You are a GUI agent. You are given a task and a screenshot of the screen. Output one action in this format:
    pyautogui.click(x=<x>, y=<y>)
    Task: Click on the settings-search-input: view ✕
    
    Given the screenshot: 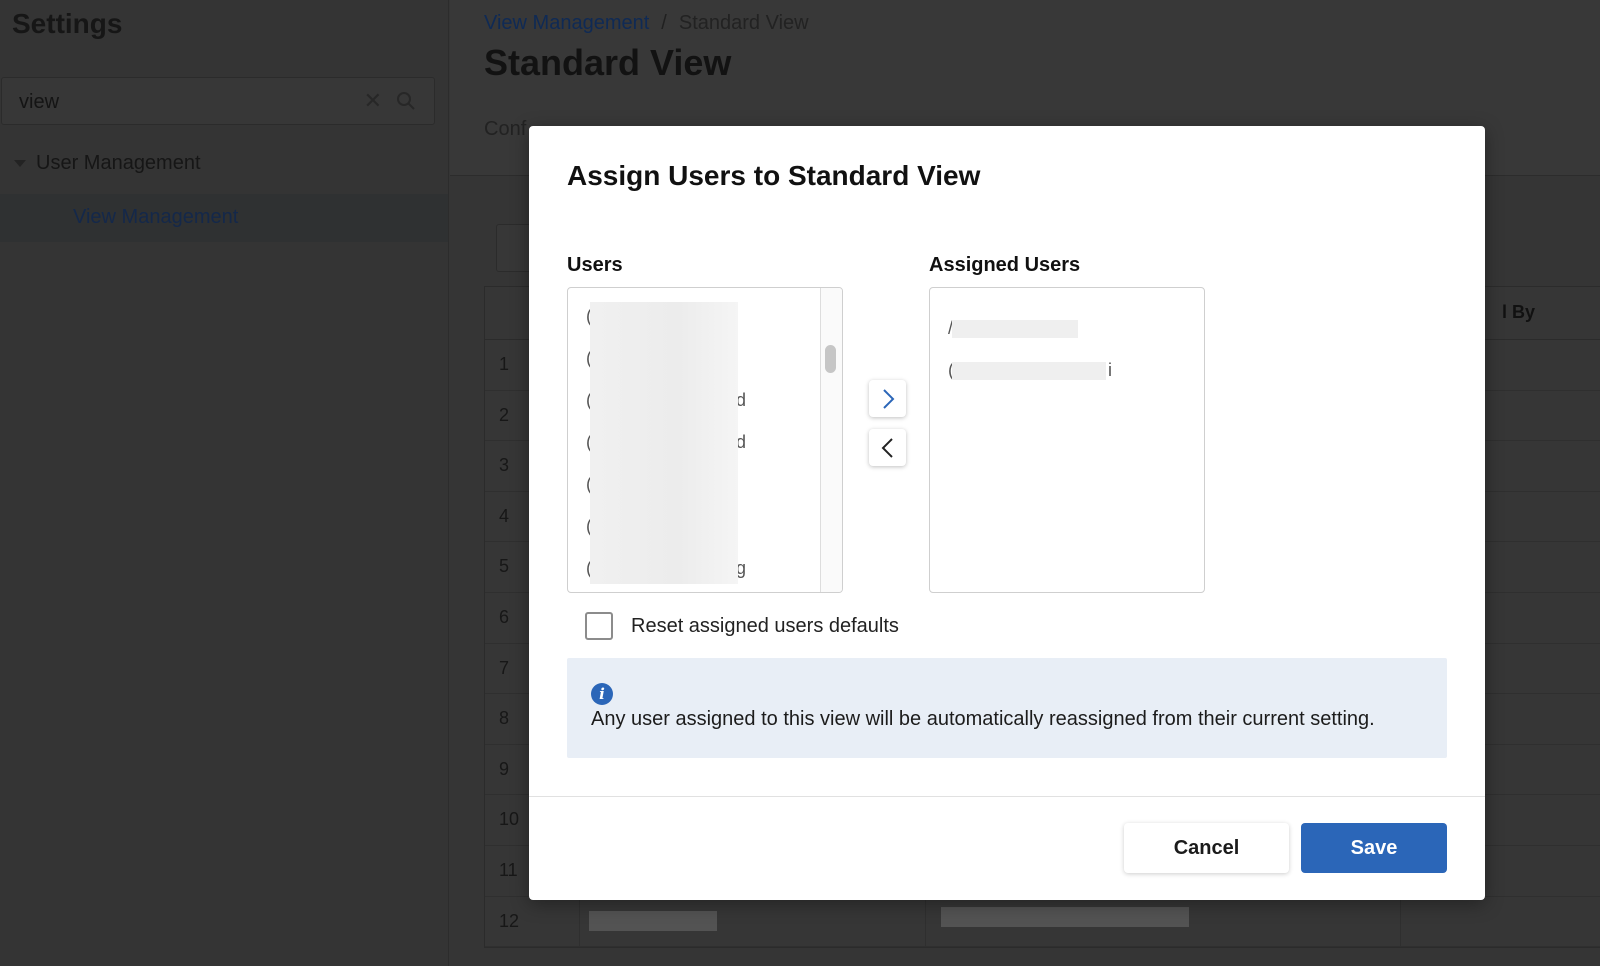 What is the action you would take?
    pyautogui.click(x=218, y=101)
    